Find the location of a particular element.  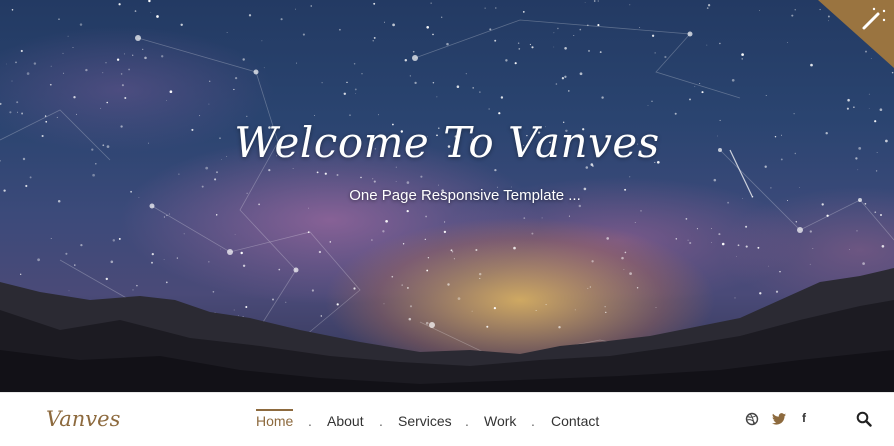

facebook-icon: f is located at coordinates (804, 419).